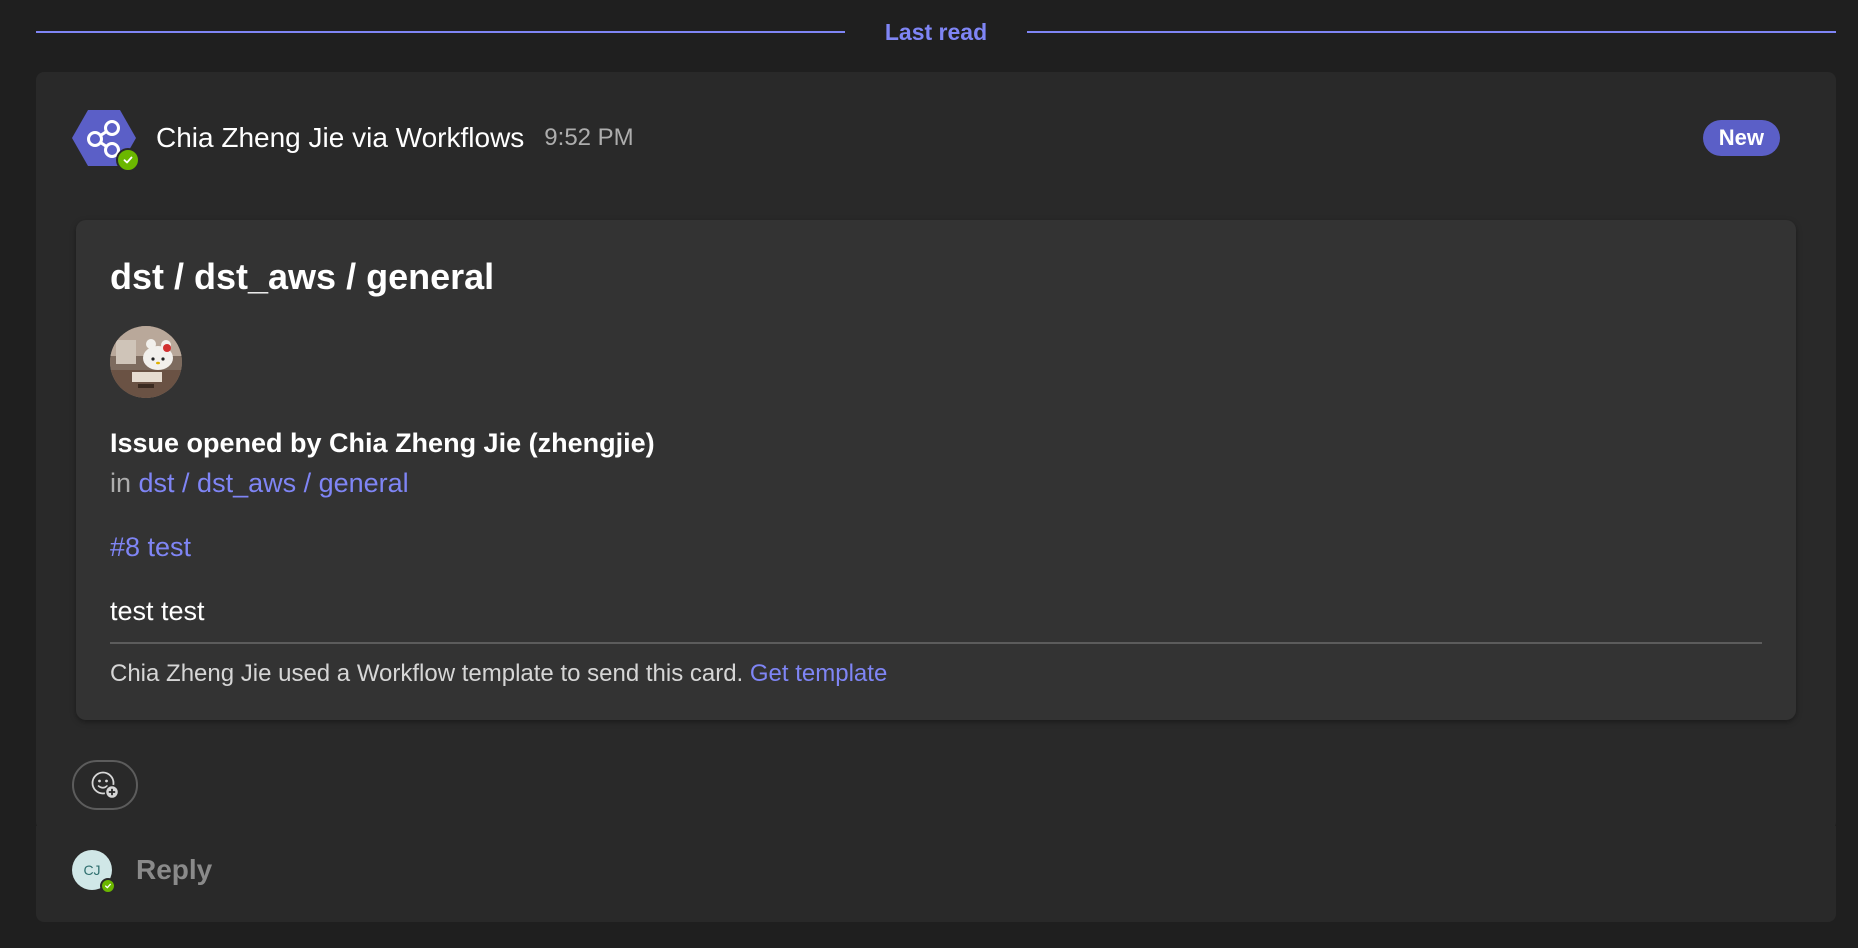  I want to click on card-title: dst / dst_aws / general, so click(302, 276).